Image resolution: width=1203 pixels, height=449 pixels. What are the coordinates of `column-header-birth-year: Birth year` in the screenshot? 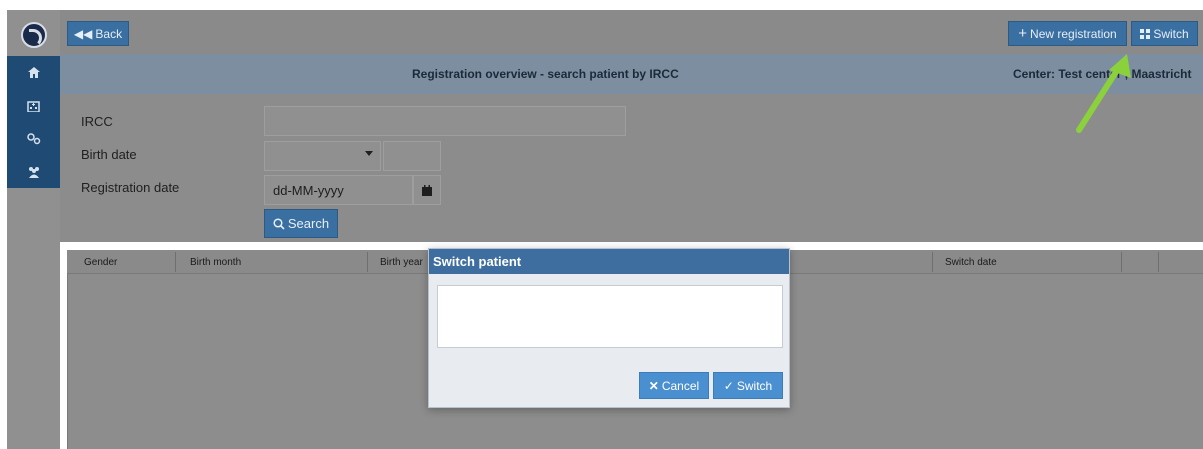 It's located at (401, 262).